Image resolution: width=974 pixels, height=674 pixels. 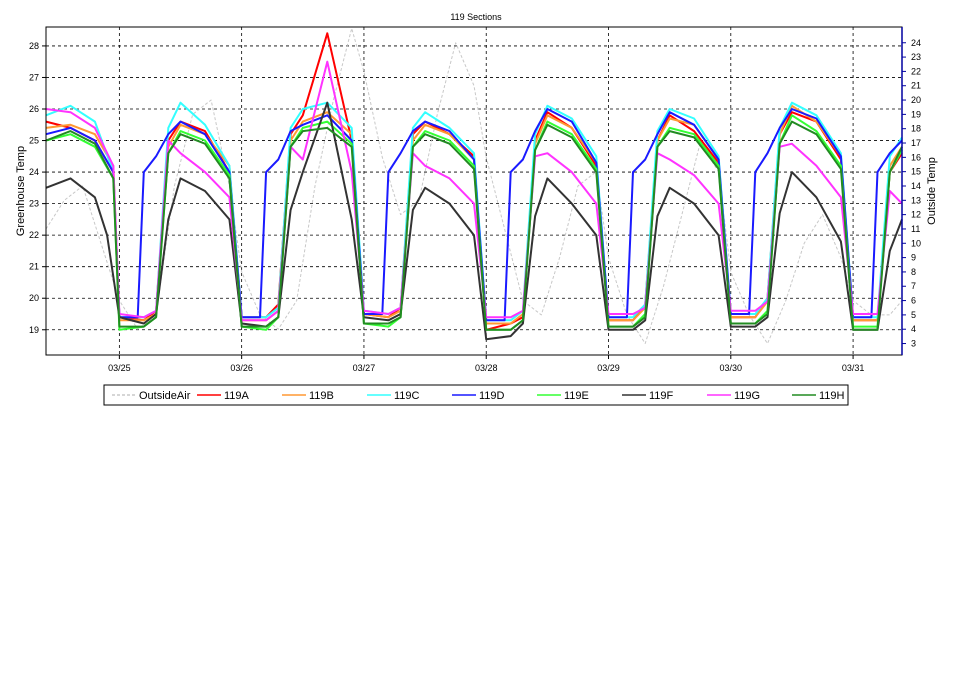 I want to click on y2-tick-label: 21, so click(x=916, y=86).